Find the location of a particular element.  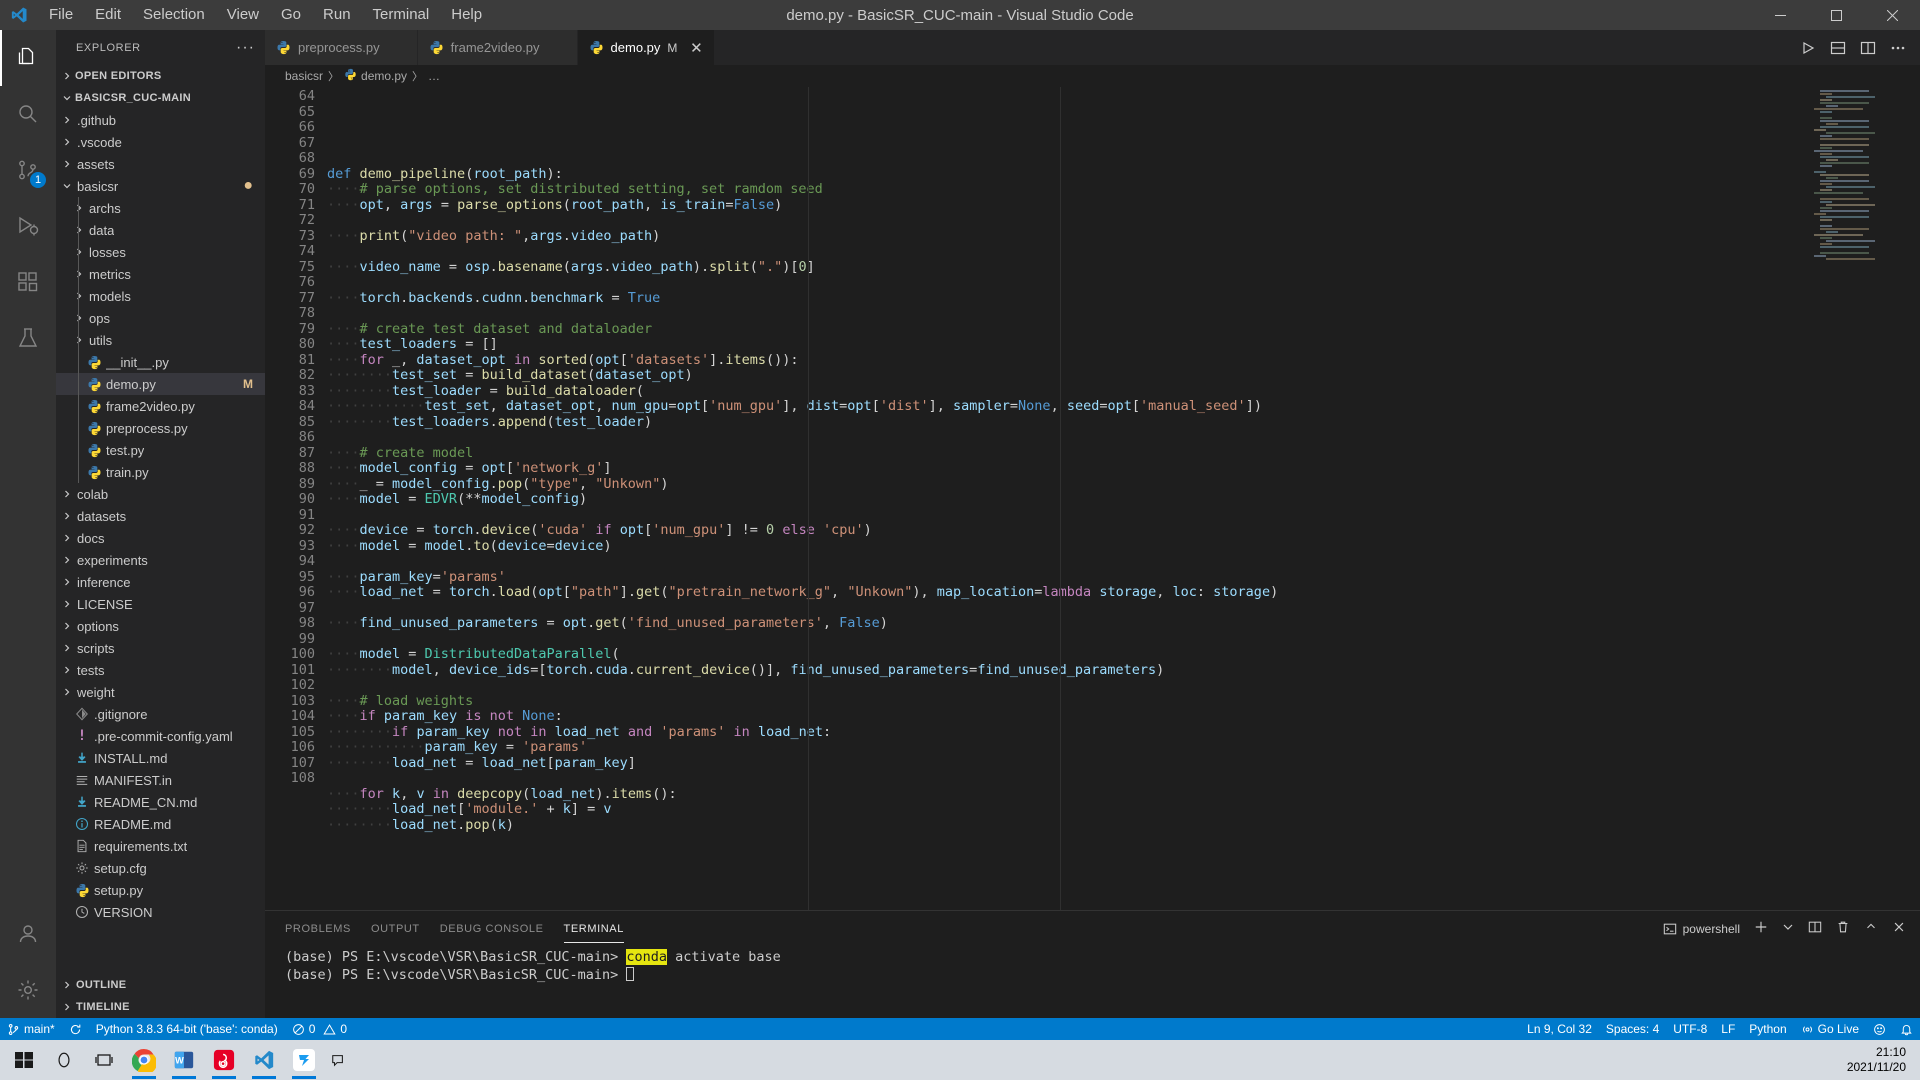

minimize-button is located at coordinates (1780, 15).